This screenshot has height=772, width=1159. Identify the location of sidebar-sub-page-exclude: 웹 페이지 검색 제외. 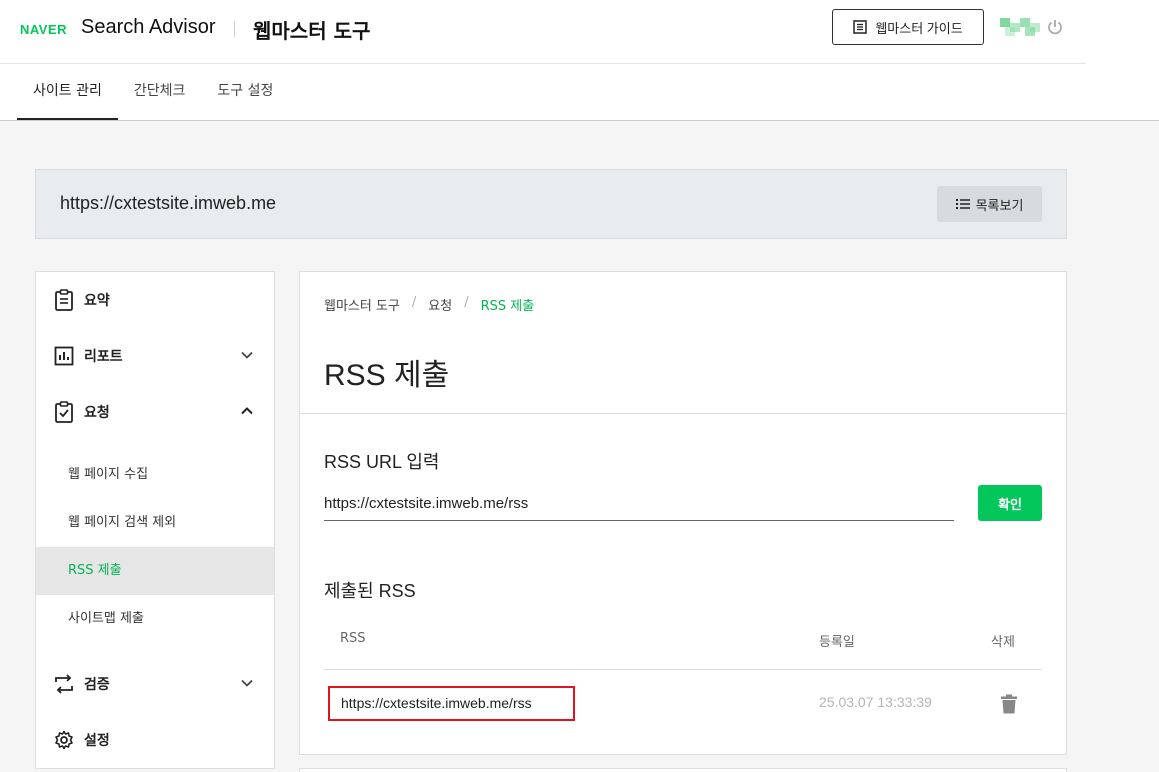
(155, 523).